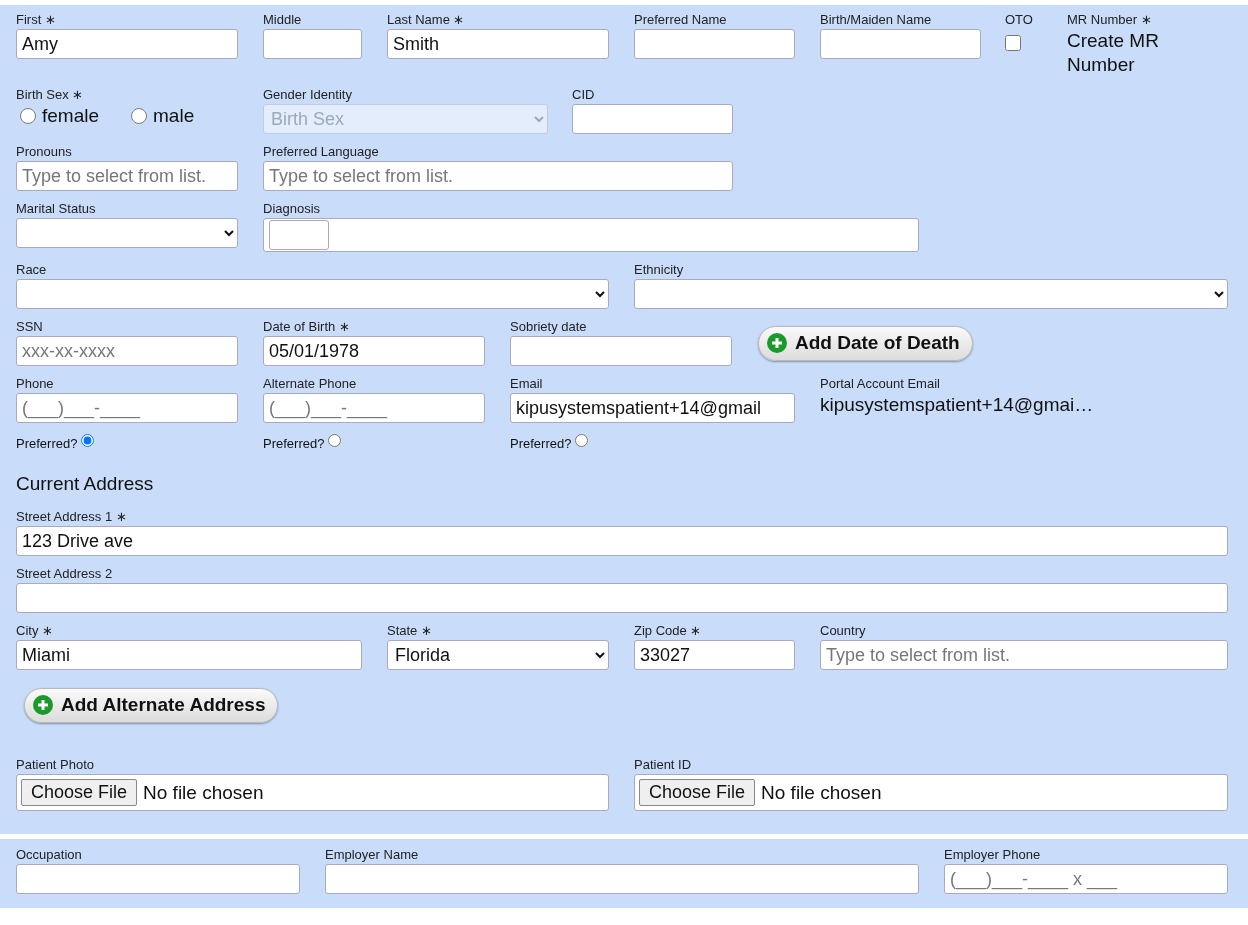  I want to click on field-label: Gender Identity, so click(308, 95).